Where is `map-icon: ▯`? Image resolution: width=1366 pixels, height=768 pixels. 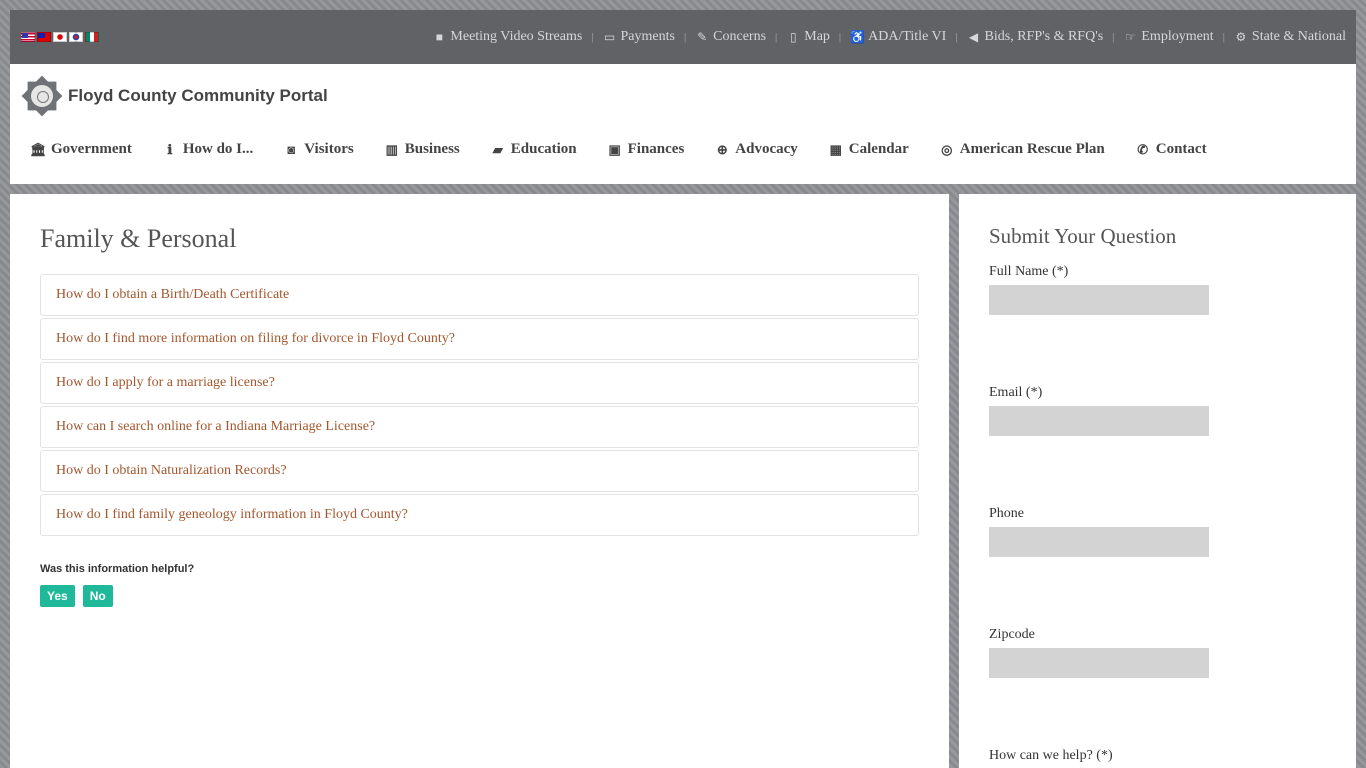 map-icon: ▯ is located at coordinates (793, 36).